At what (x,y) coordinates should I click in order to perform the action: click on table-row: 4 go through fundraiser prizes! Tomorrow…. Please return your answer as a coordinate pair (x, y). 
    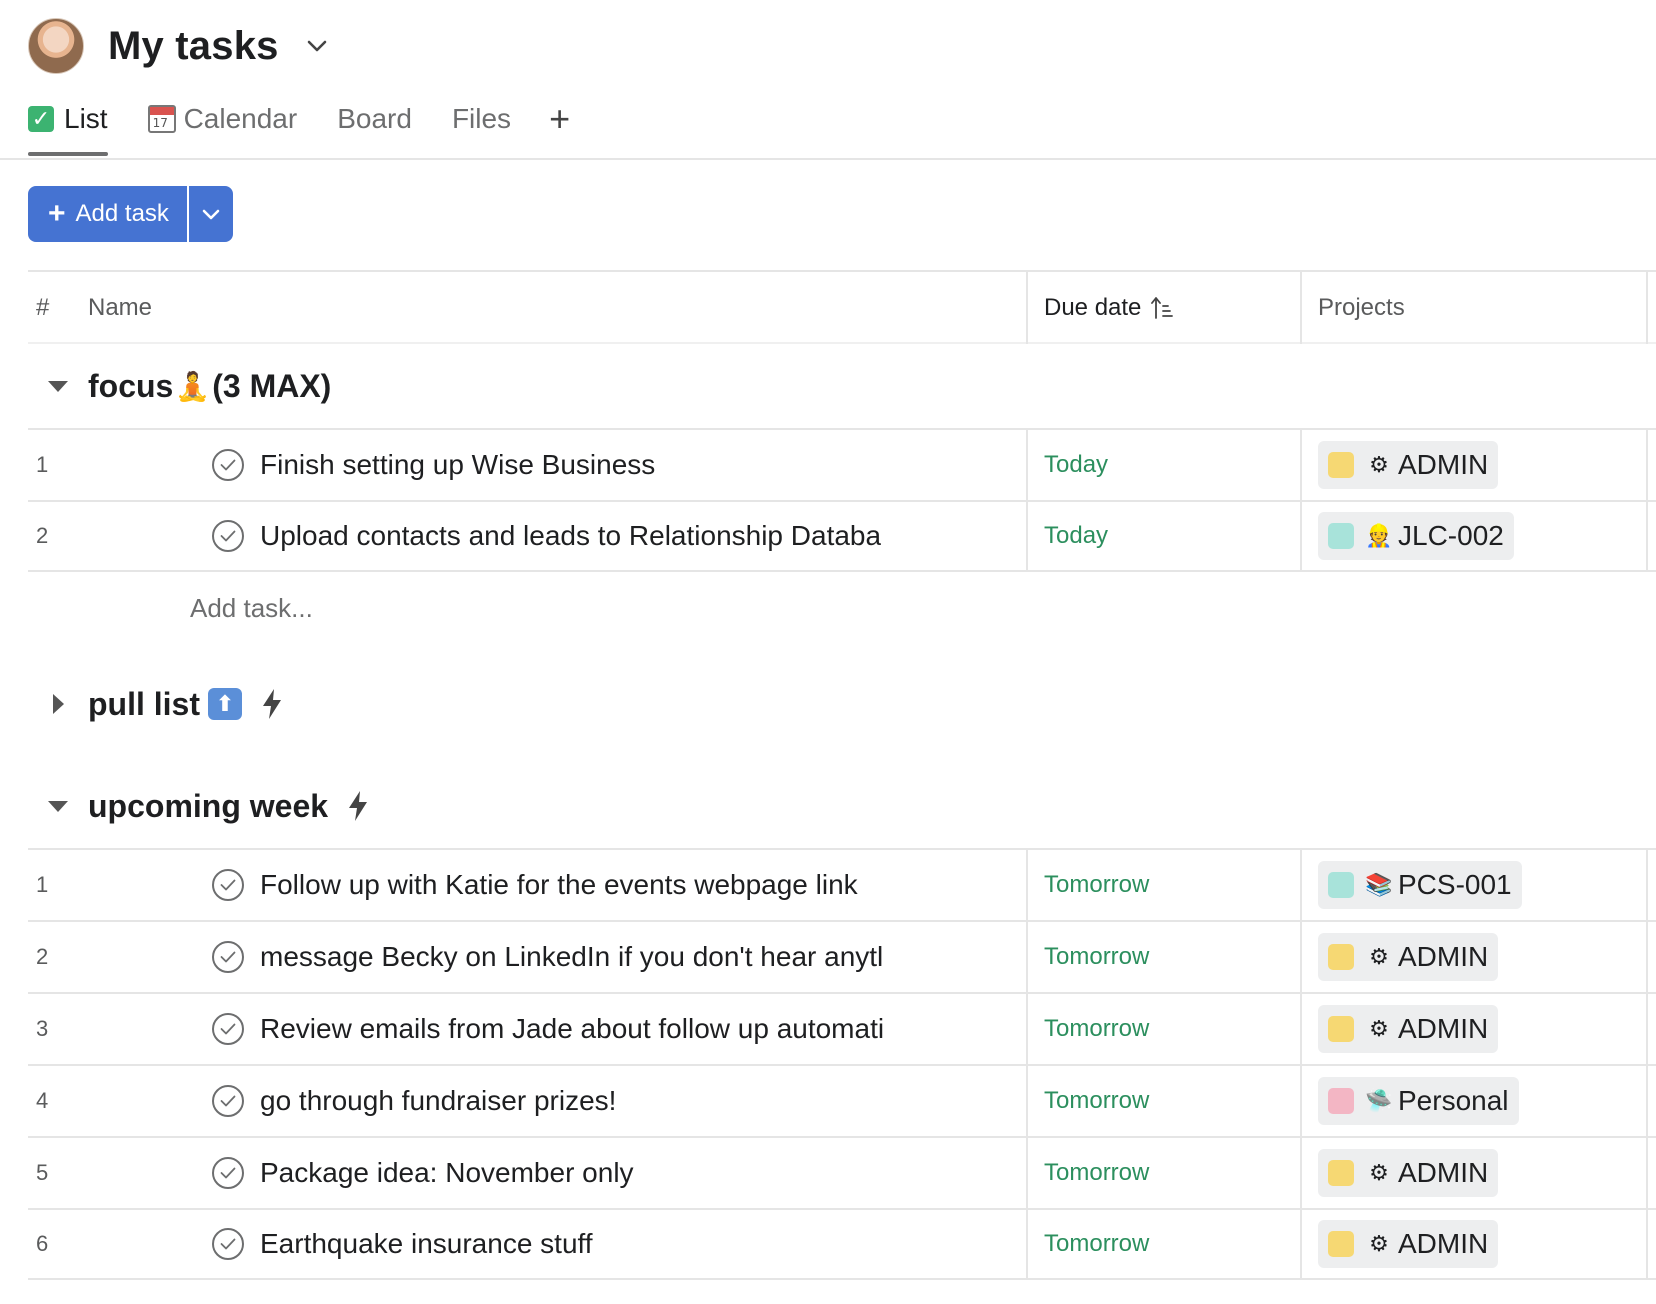
    Looking at the image, I should click on (842, 1100).